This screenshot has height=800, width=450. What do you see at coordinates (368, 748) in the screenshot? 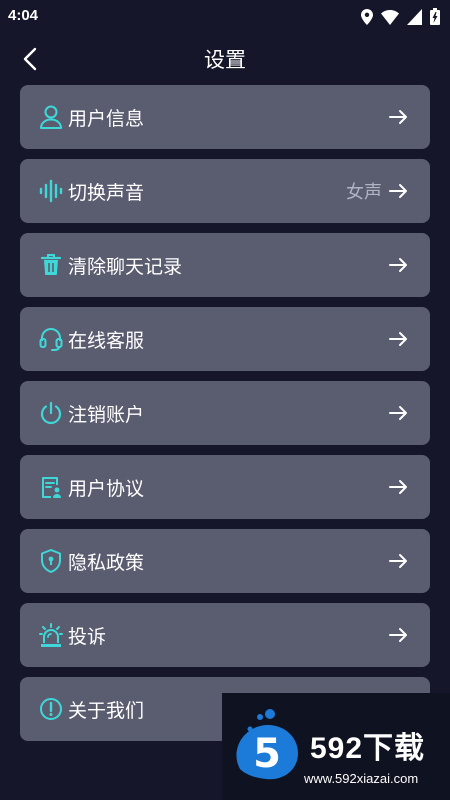
I see `watermark-title: 592下载` at bounding box center [368, 748].